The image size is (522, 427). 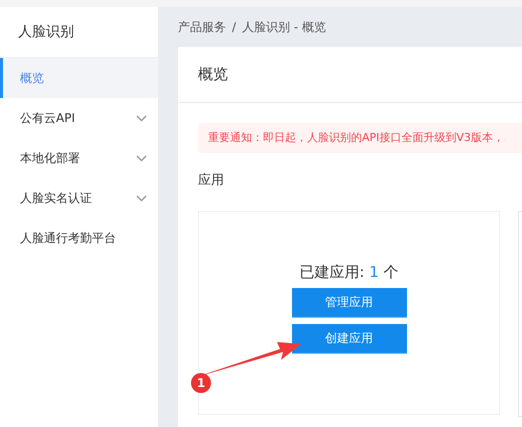 What do you see at coordinates (79, 118) in the screenshot?
I see `sidebar-item: 公有云API` at bounding box center [79, 118].